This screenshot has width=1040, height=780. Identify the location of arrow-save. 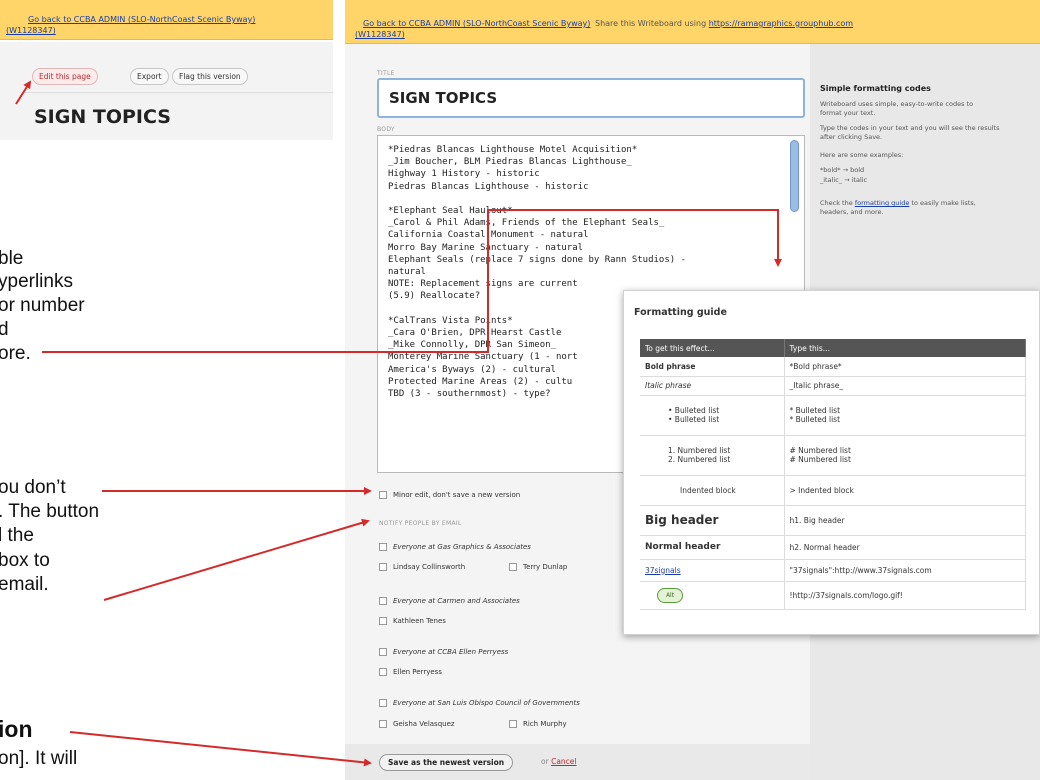
(220, 749).